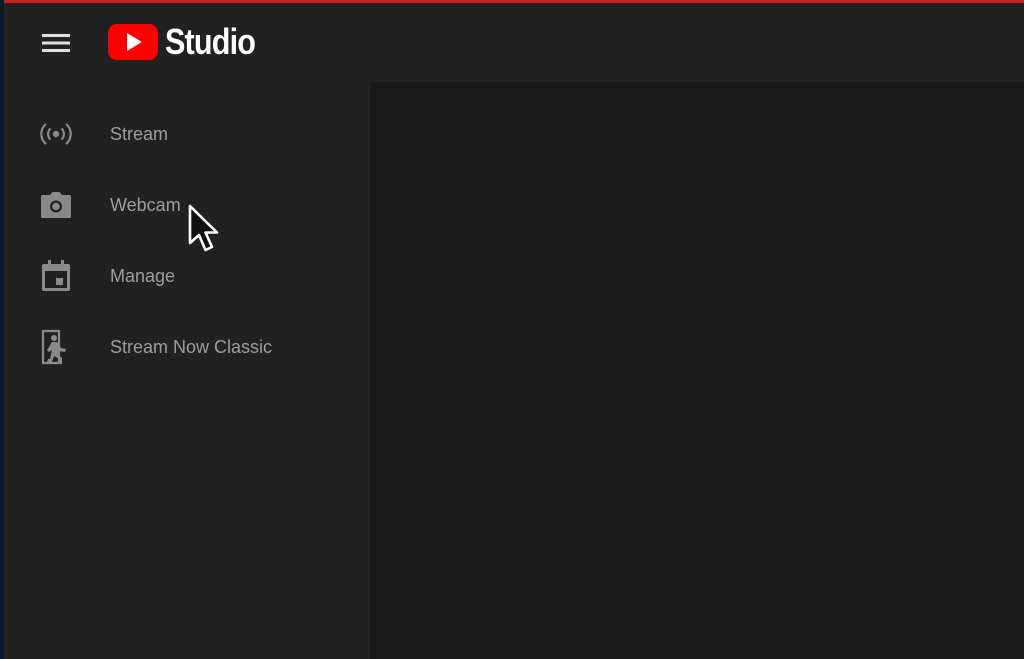 This screenshot has width=1024, height=659. I want to click on app-header: Studio, so click(514, 42).